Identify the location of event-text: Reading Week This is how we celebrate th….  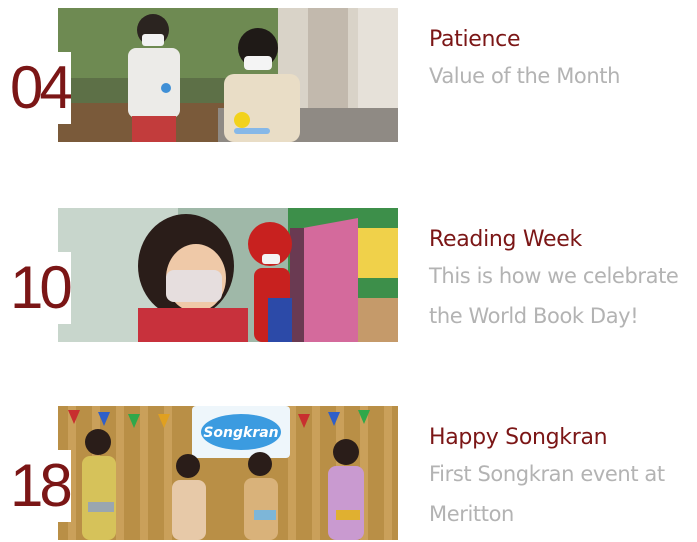
(562, 280).